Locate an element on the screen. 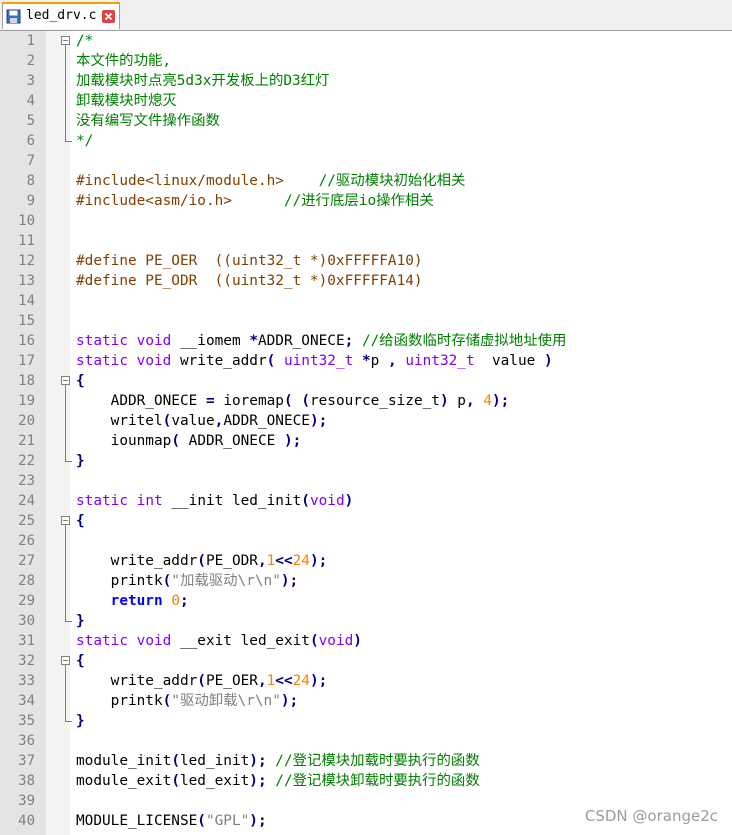  line-number: 29 is located at coordinates (26, 601).